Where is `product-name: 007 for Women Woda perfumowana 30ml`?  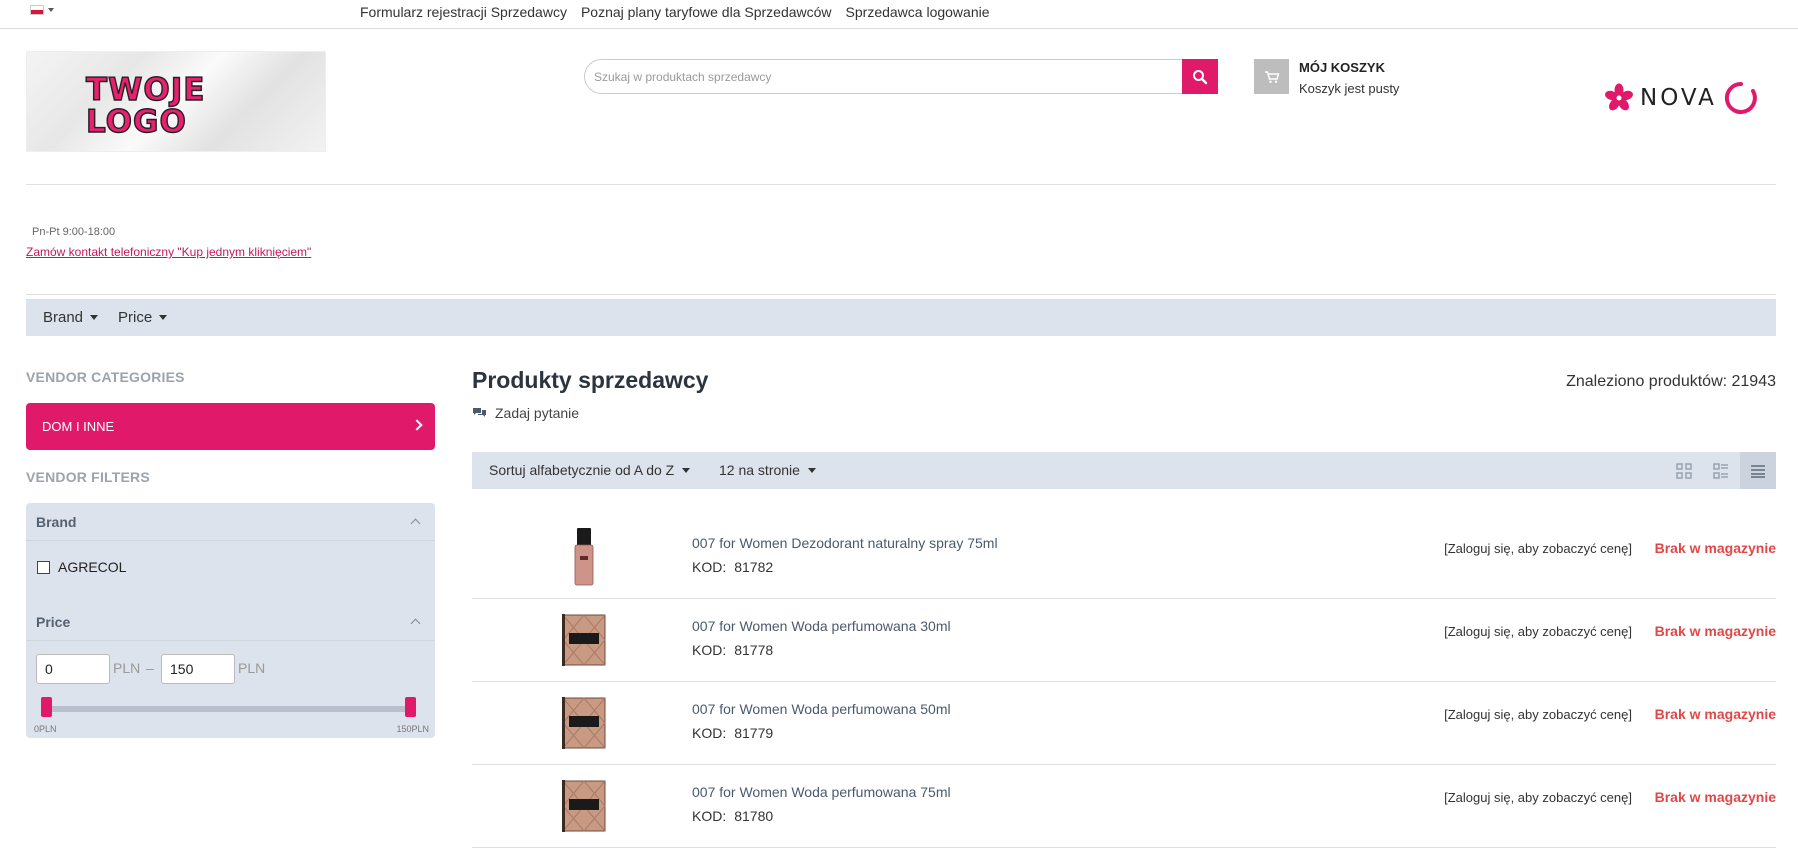 product-name: 007 for Women Woda perfumowana 30ml is located at coordinates (821, 626).